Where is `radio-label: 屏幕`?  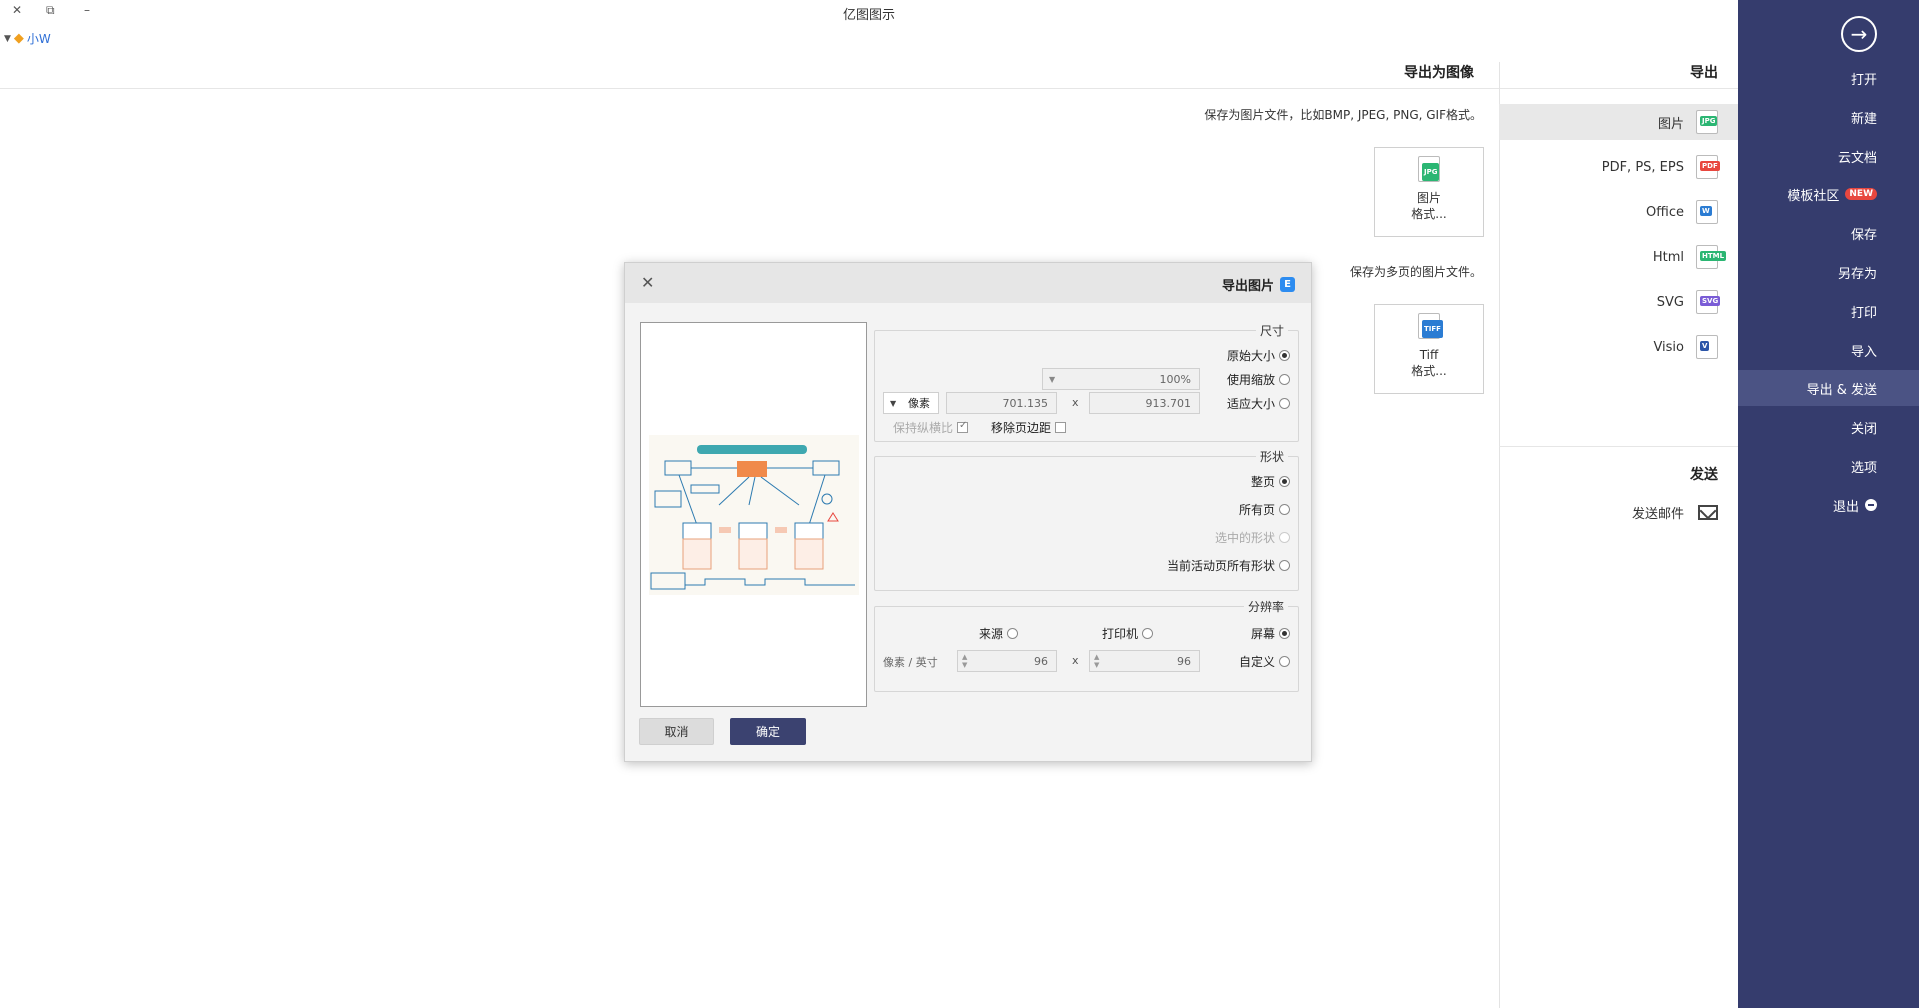
radio-label: 屏幕 is located at coordinates (1262, 634).